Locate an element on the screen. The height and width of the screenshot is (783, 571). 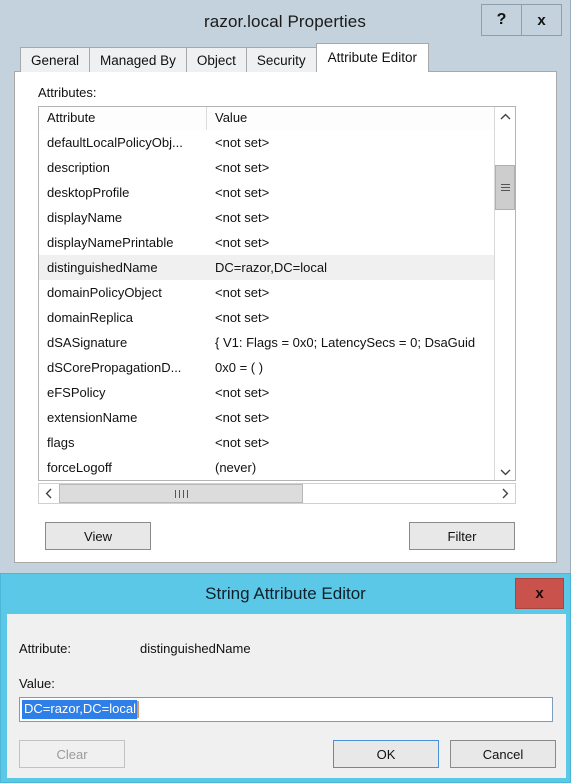
scroll-down-icon is located at coordinates (505, 471).